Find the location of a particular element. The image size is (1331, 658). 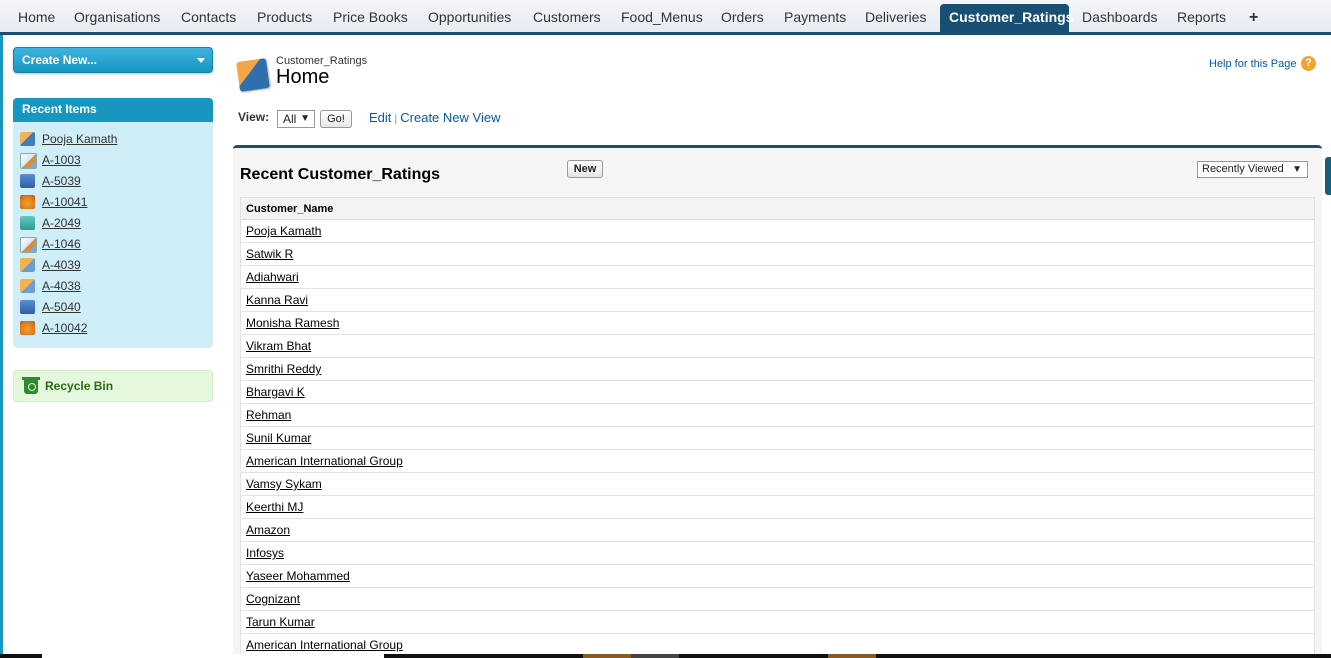

tab-opportunities: Opportunities is located at coordinates (469, 18).